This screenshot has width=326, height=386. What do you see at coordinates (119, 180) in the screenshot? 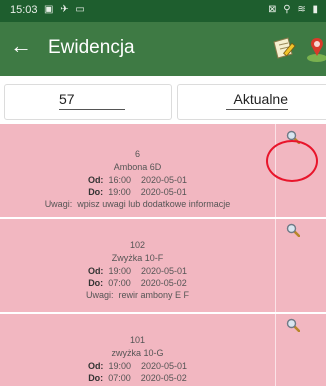
I see `from-time: 16:00` at bounding box center [119, 180].